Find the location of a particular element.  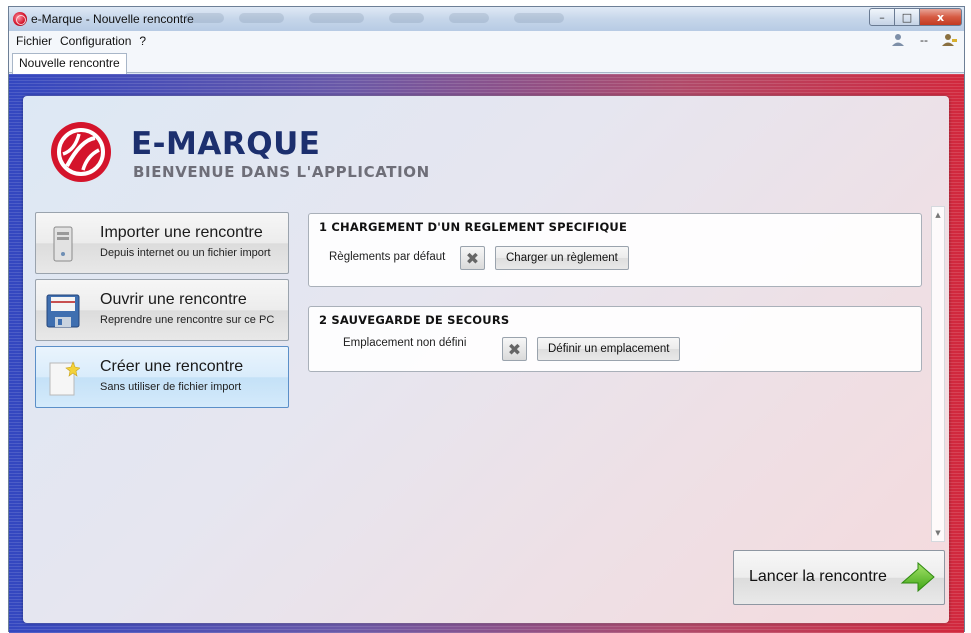

section-sauvegarde-title: 2 SAUVEGARDE DE SECOURS is located at coordinates (414, 320).